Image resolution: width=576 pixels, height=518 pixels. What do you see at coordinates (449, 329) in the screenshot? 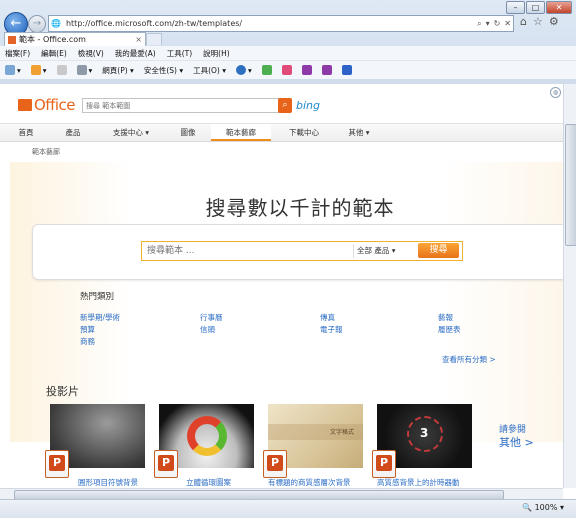
I see `category-link: 履歷表` at bounding box center [449, 329].